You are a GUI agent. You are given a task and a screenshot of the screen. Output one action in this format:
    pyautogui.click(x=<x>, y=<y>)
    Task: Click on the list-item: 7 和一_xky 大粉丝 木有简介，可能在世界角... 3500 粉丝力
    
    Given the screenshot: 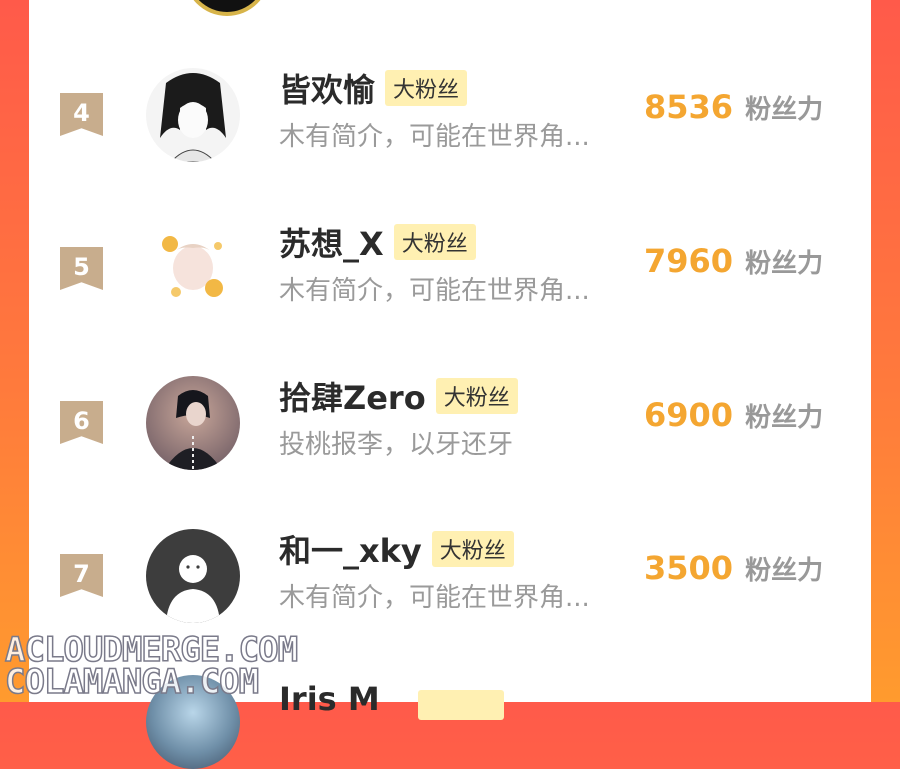 What is the action you would take?
    pyautogui.click(x=450, y=582)
    